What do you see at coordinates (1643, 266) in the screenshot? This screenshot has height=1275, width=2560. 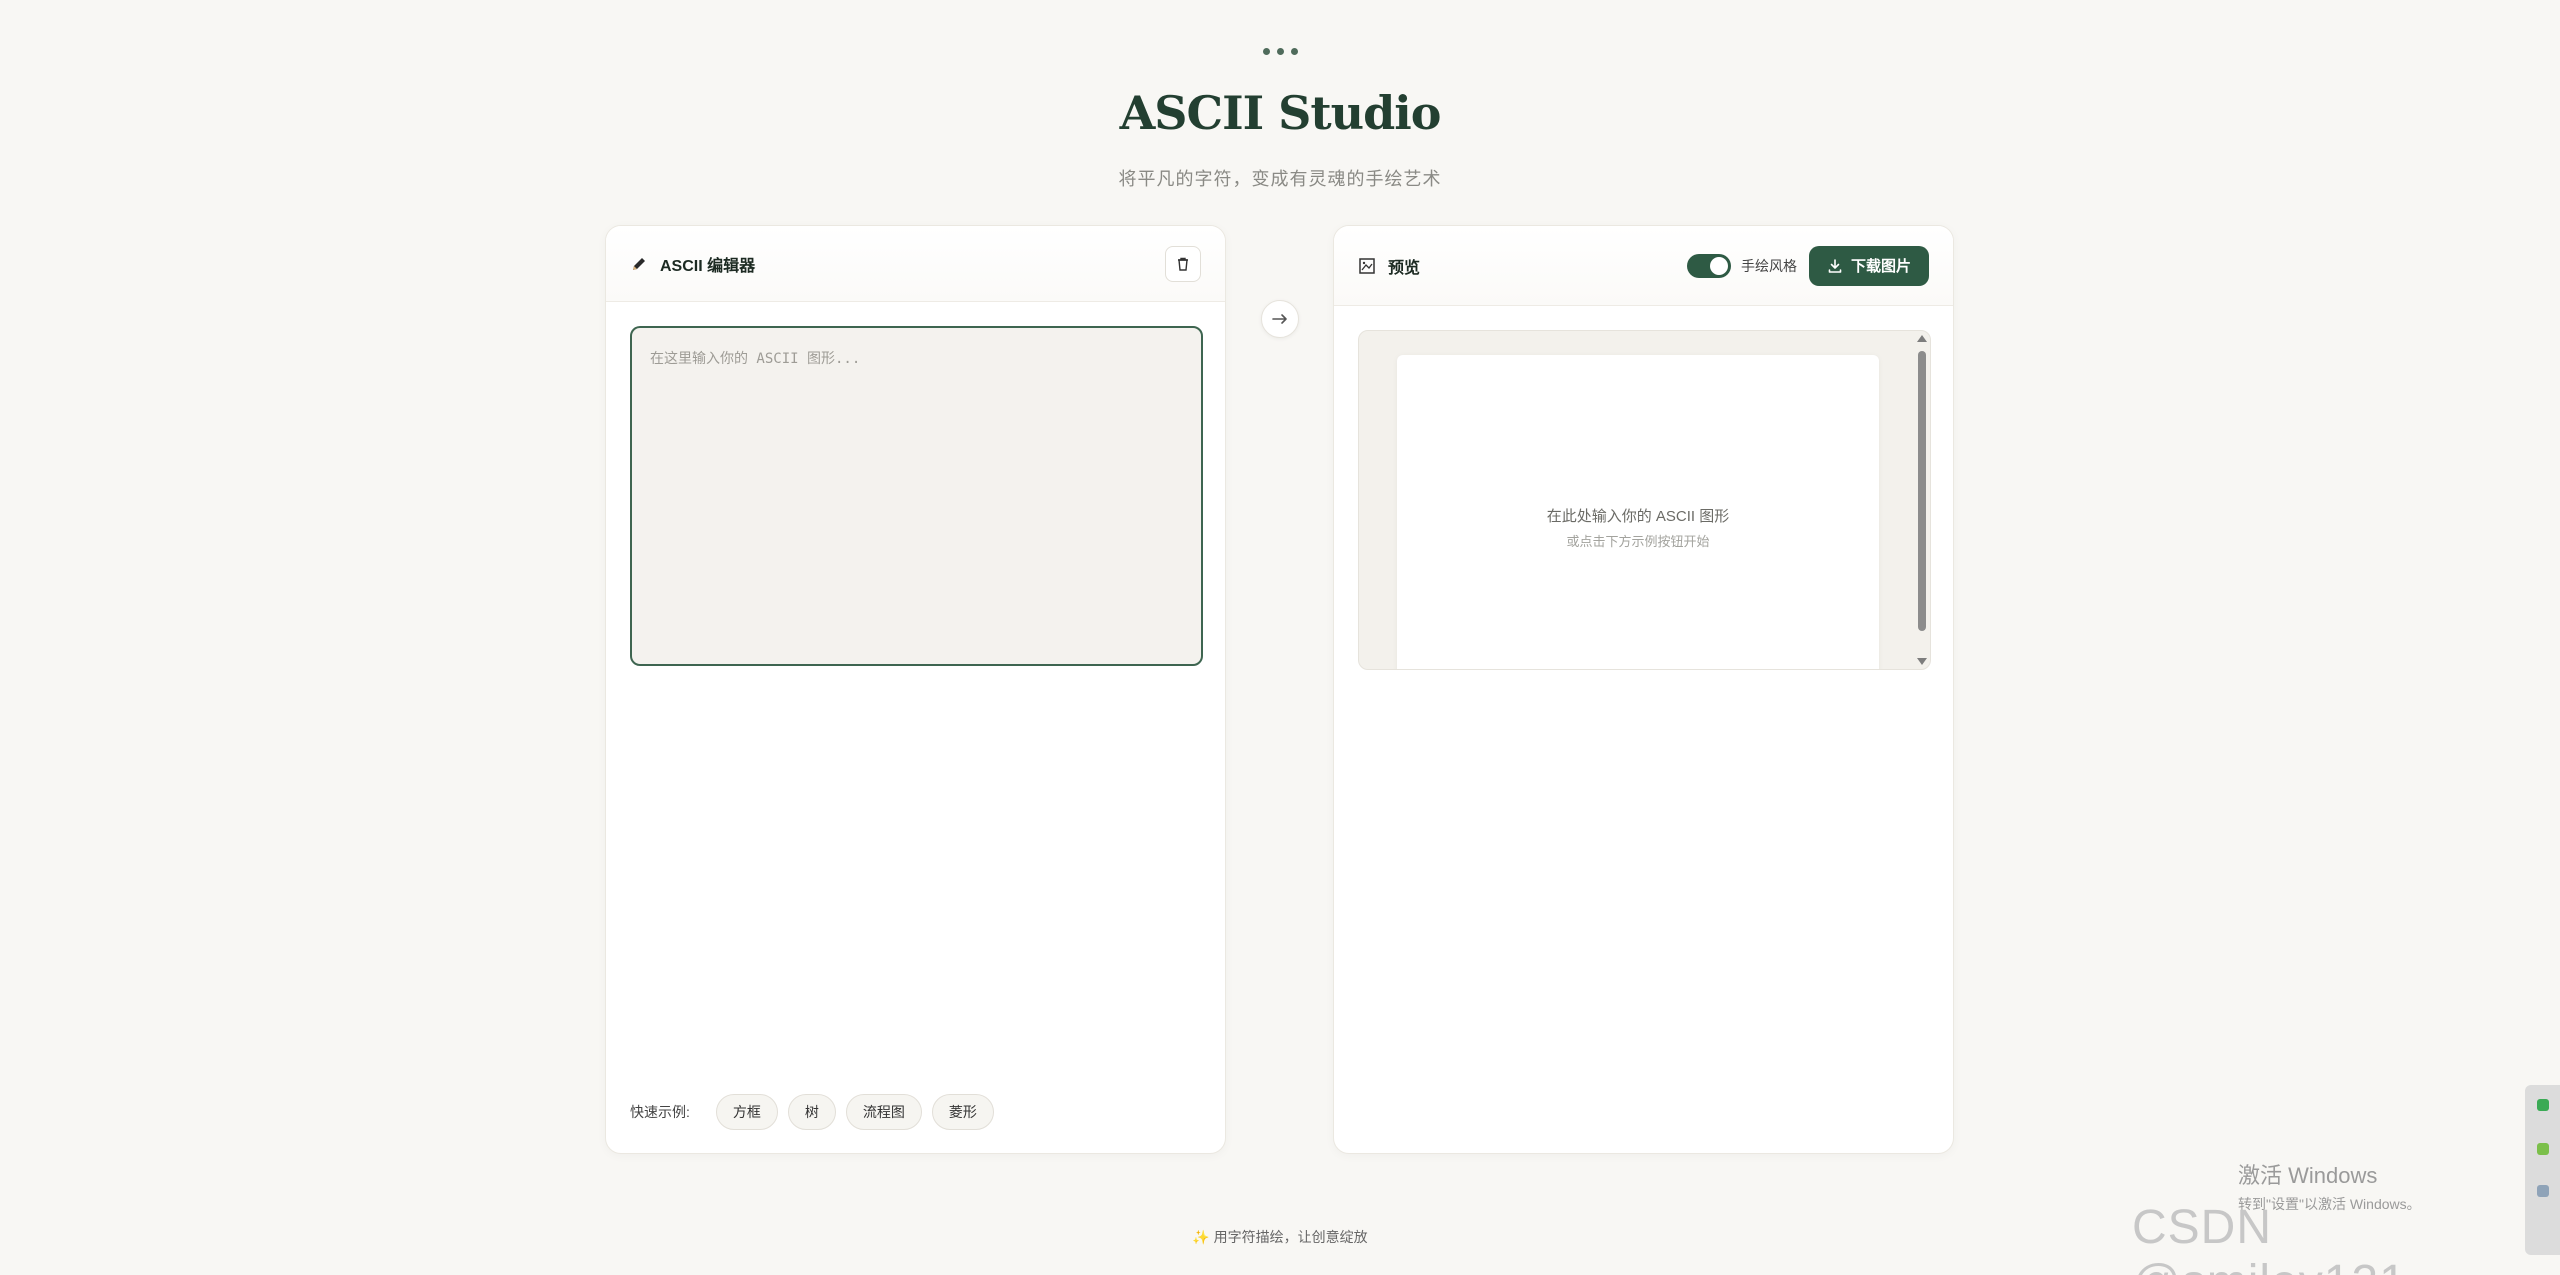 I see `preview-header: 预览 手绘风格 下载图片` at bounding box center [1643, 266].